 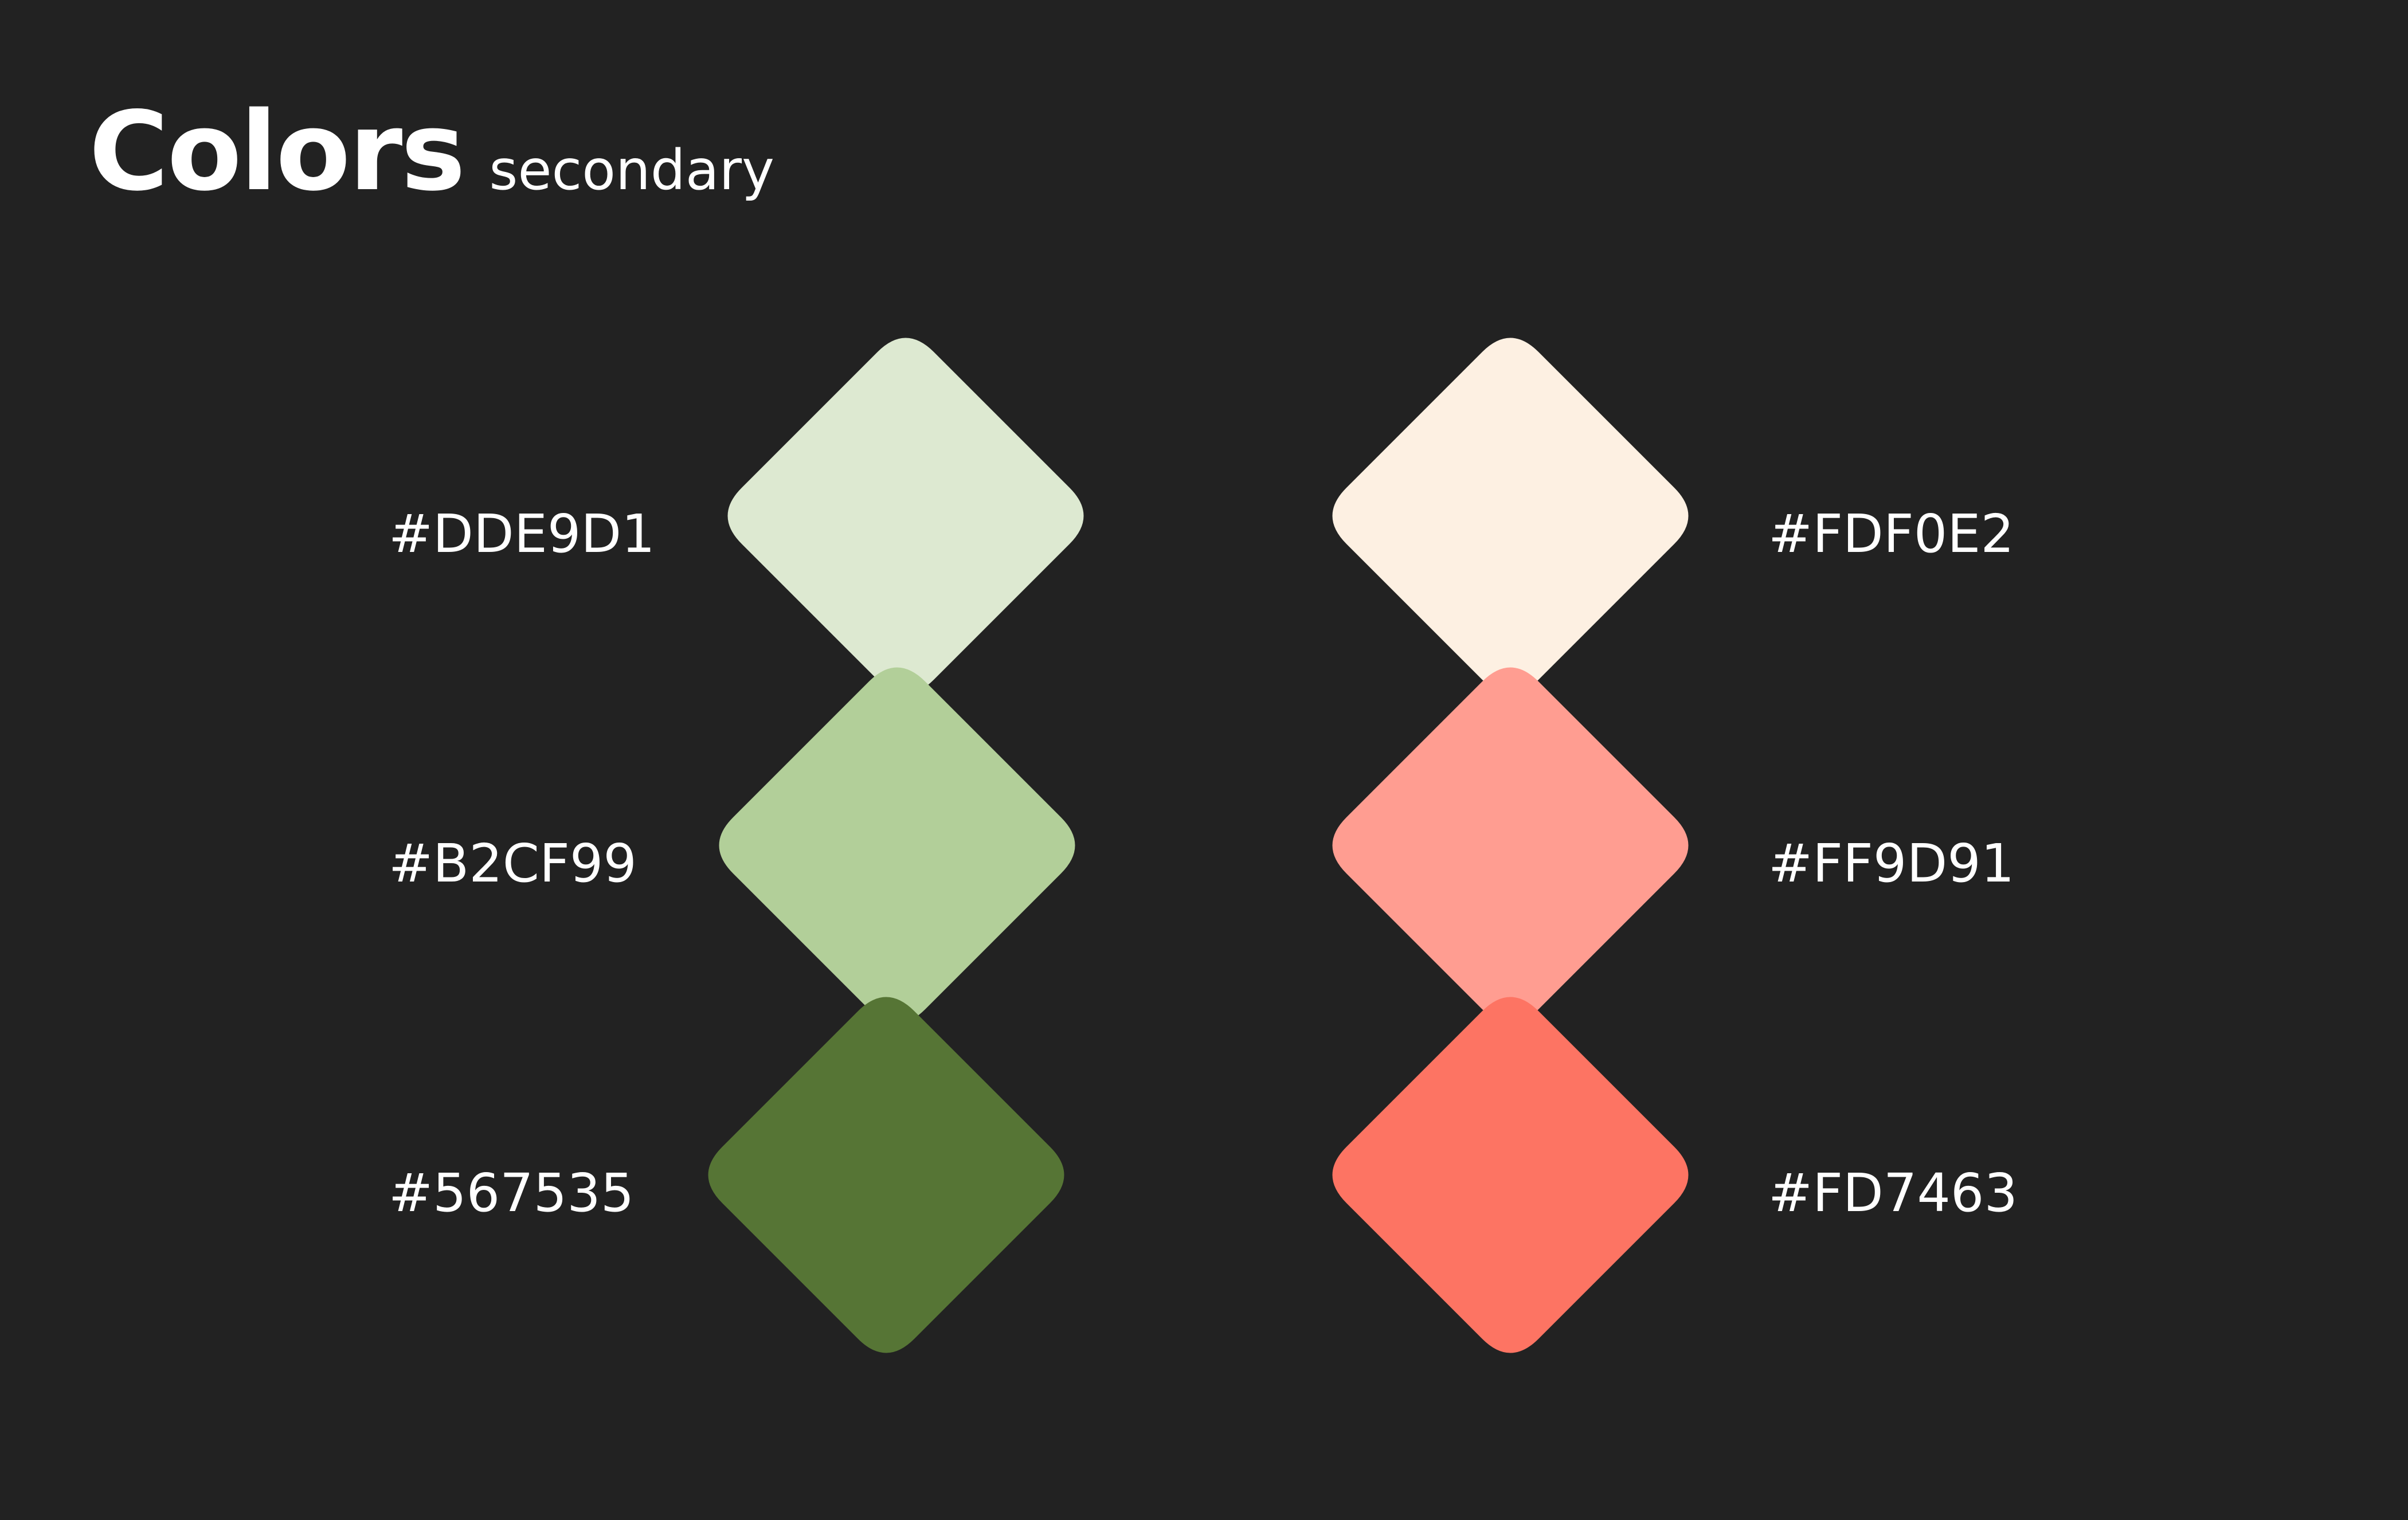 What do you see at coordinates (512, 1193) in the screenshot?
I see `hex-label-left-3: #567535` at bounding box center [512, 1193].